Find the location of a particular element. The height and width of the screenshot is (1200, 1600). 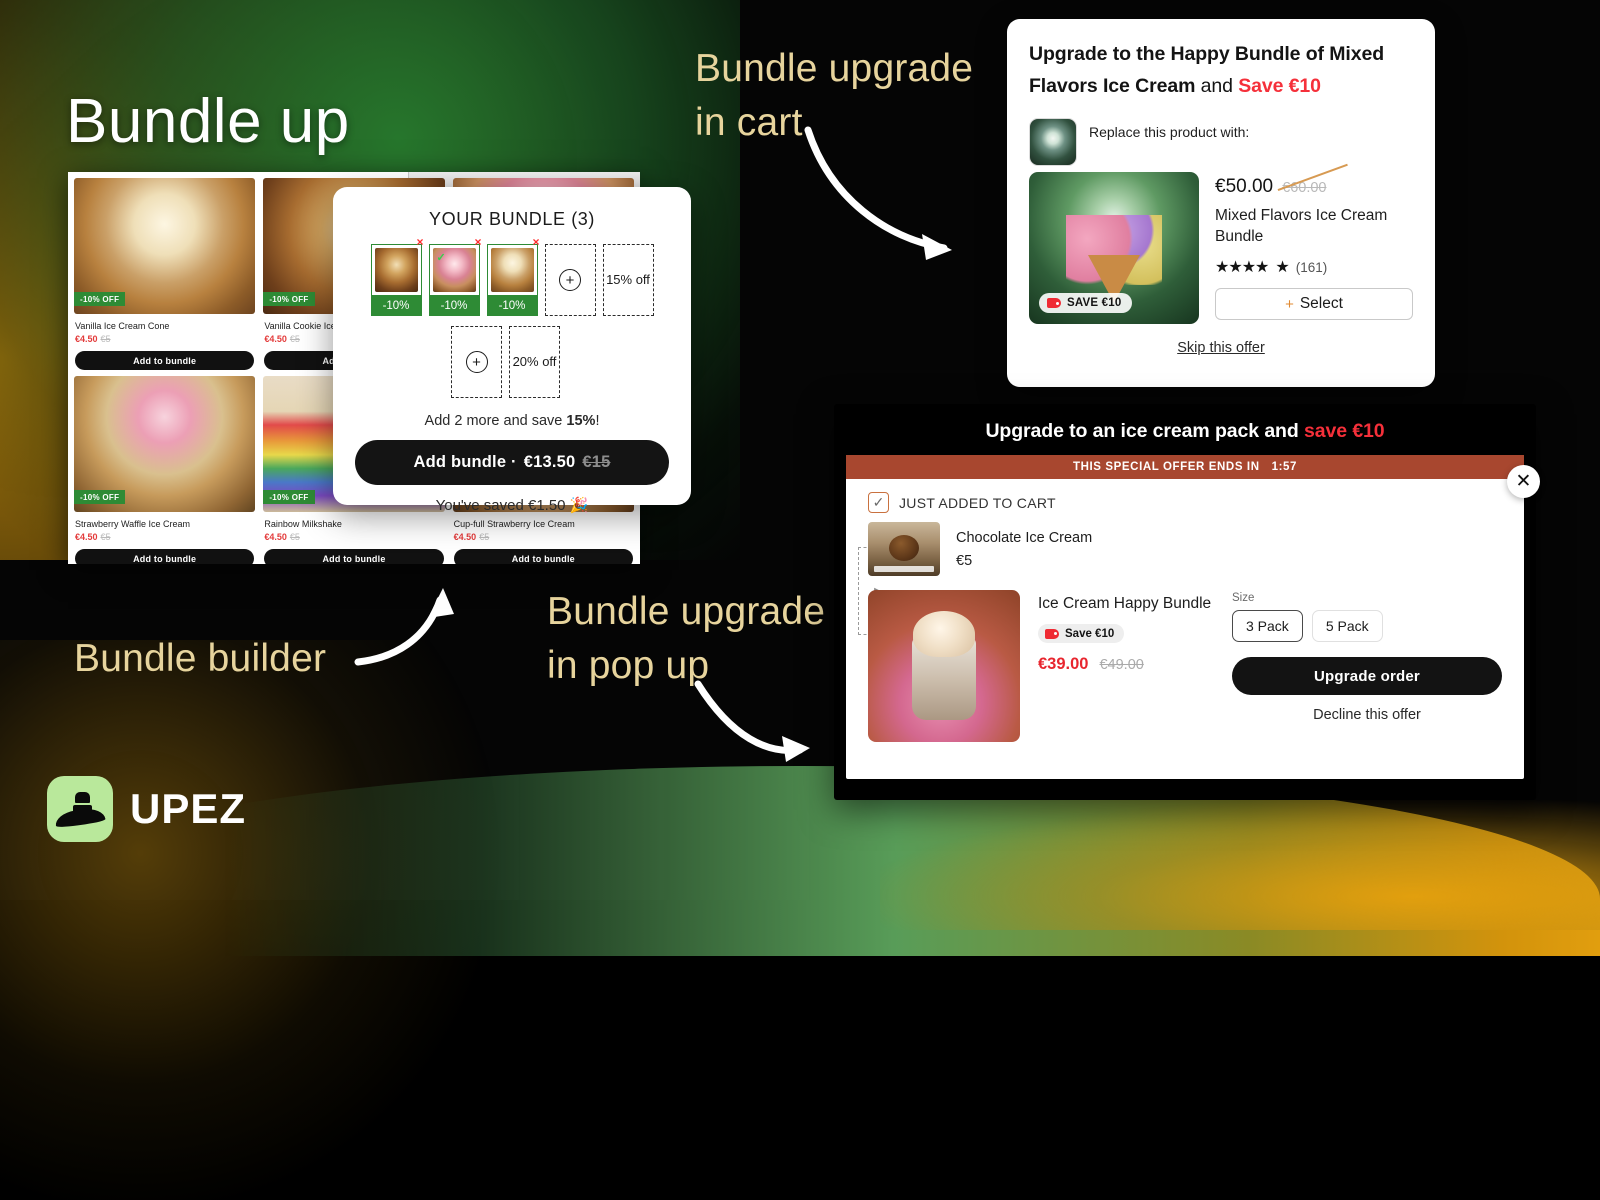

product-price: €4.50€5 is located at coordinates (544, 537).